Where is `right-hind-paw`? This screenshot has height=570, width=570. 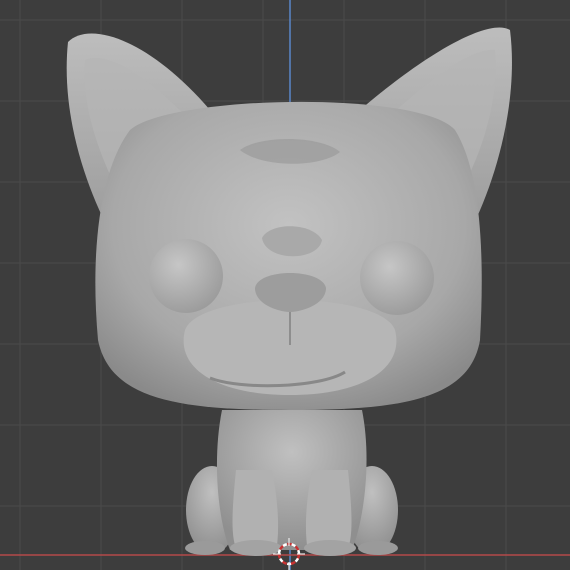 right-hind-paw is located at coordinates (378, 548).